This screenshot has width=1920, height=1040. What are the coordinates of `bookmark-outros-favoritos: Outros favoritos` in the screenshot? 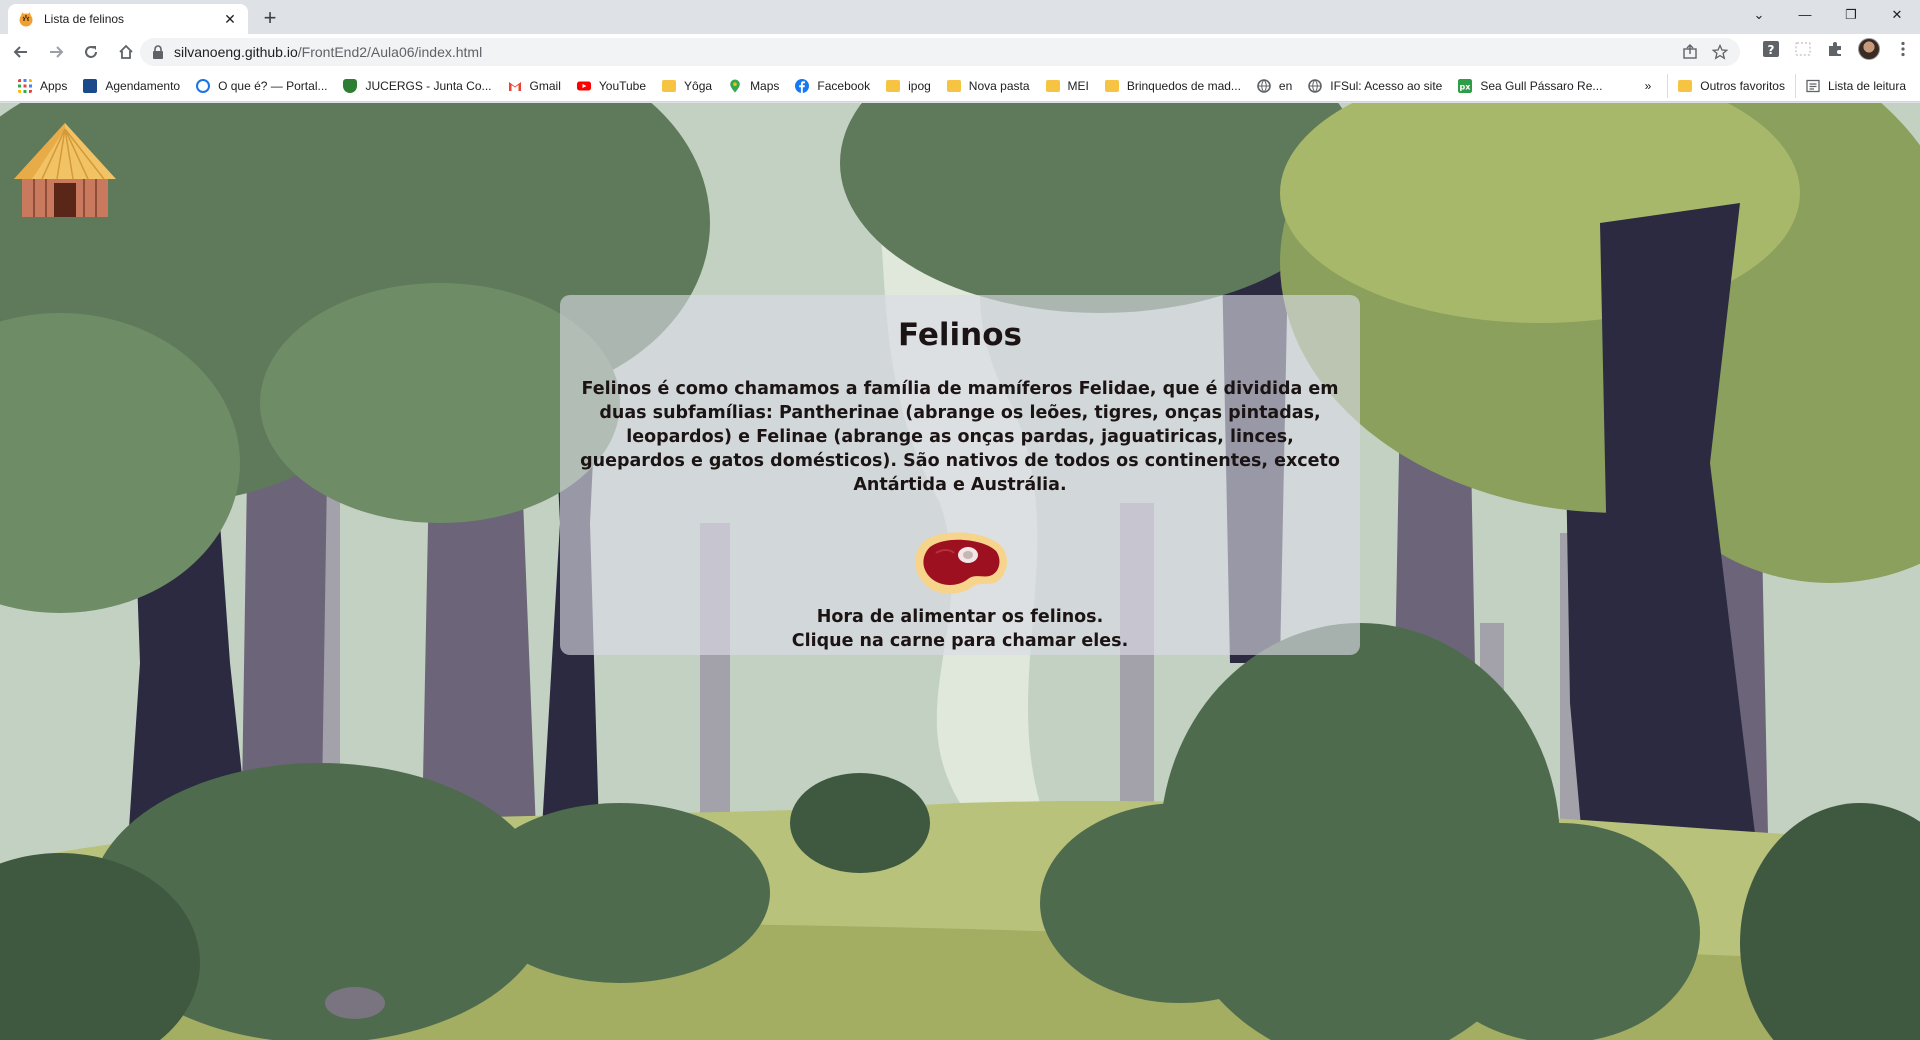 It's located at (1729, 86).